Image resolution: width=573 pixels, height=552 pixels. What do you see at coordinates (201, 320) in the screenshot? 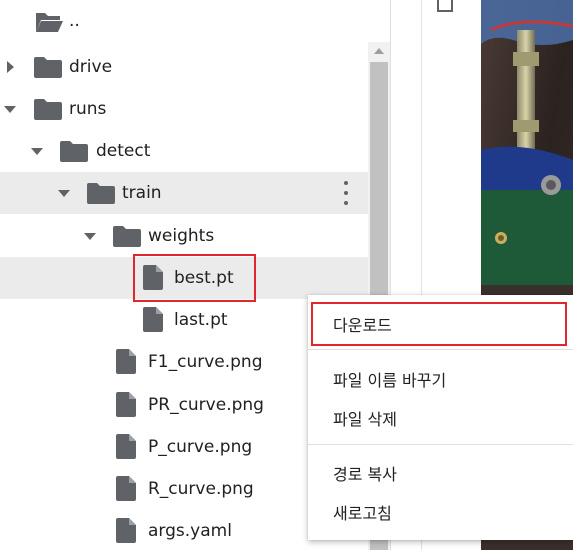
I see `tree-item-label: last.pt` at bounding box center [201, 320].